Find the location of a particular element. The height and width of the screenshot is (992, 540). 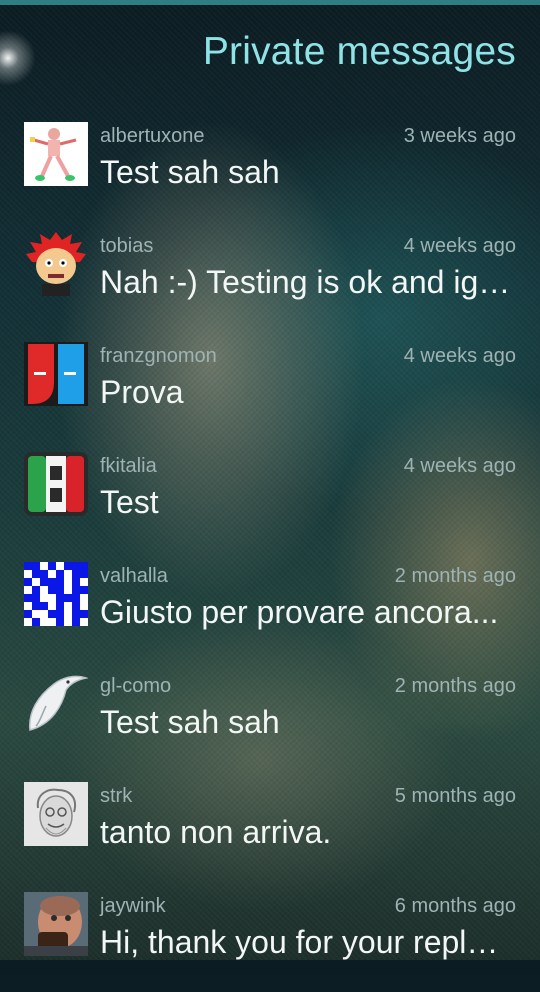

message-timestamp: 3 weeks ago is located at coordinates (459, 136).